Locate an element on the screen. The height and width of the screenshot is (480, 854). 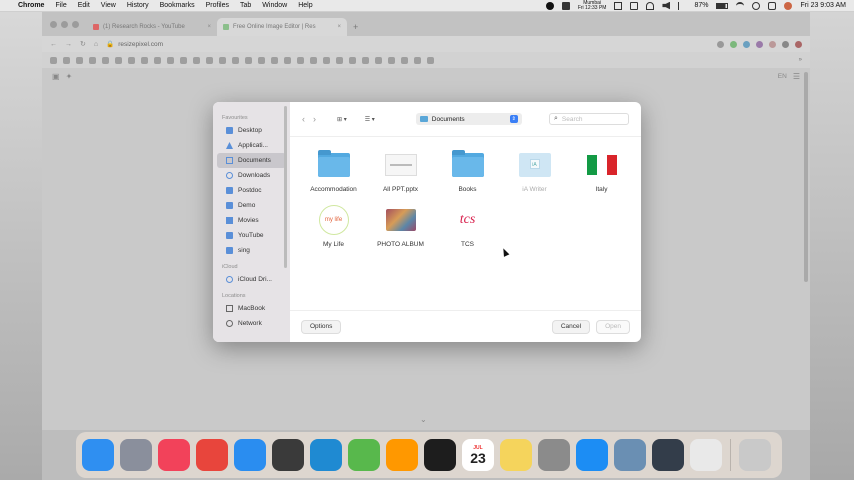
sidebar-item-demo: Demo is located at coordinates (251, 205).